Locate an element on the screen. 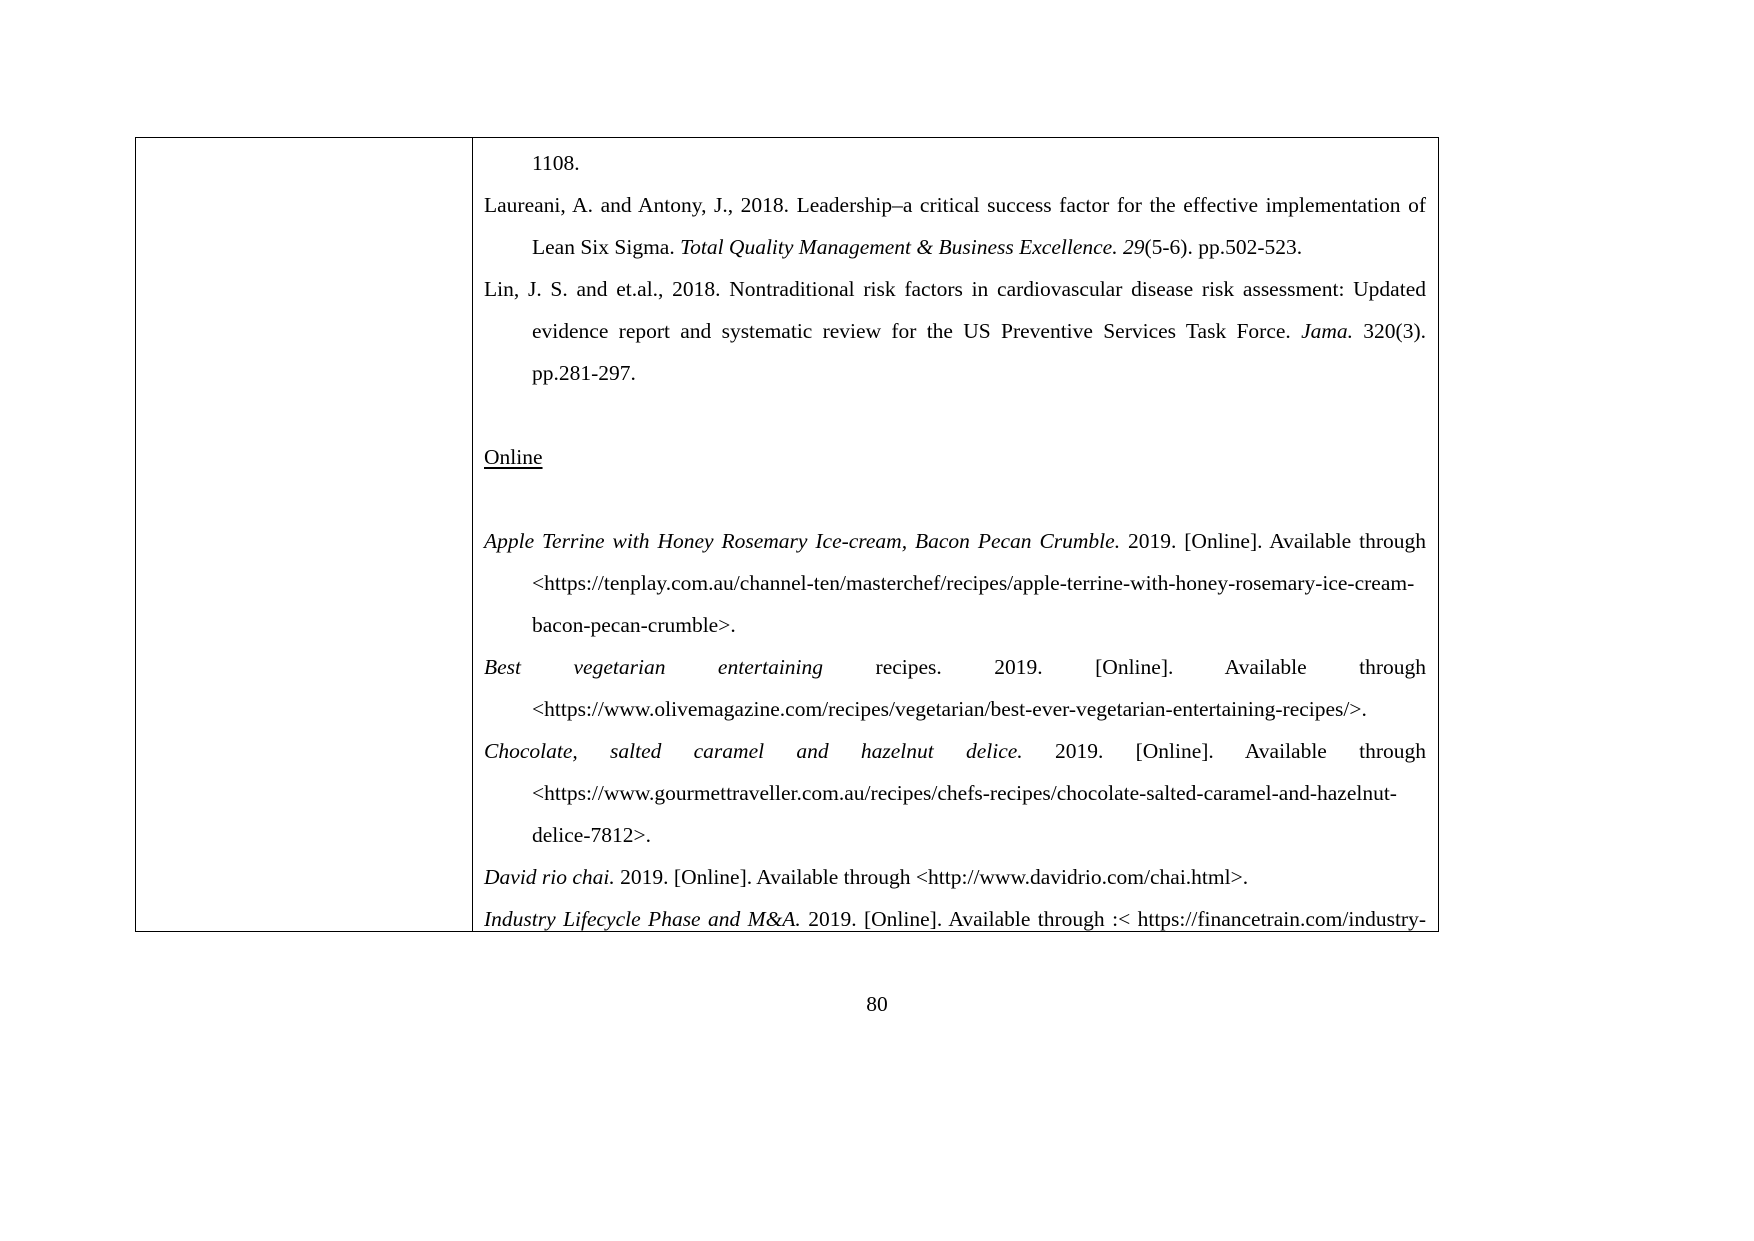 The width and height of the screenshot is (1754, 1241). reference-year-availability: 2019. [Online]. Available through :< is located at coordinates (969, 919).